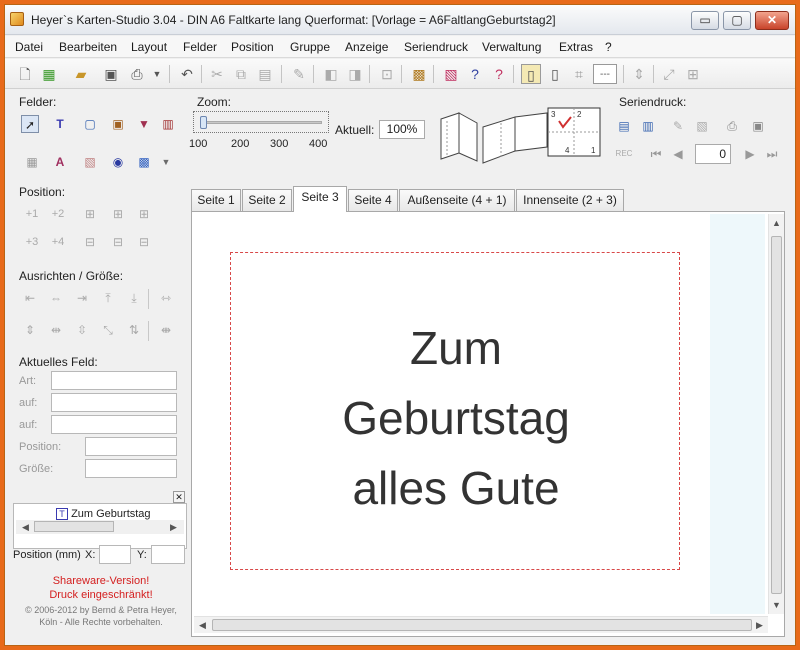 This screenshot has height=650, width=800. What do you see at coordinates (149, 47) in the screenshot?
I see `menu-layout: Layout` at bounding box center [149, 47].